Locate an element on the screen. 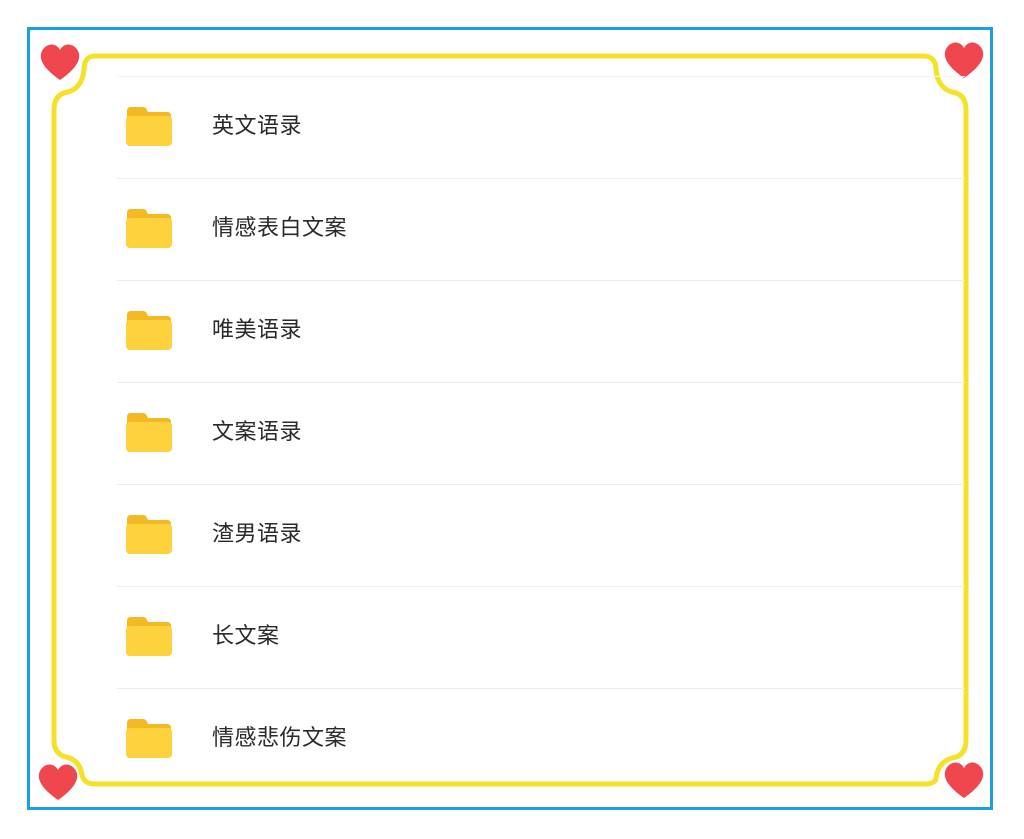 This screenshot has width=1024, height=839. folder-label: 英文语录 is located at coordinates (257, 126).